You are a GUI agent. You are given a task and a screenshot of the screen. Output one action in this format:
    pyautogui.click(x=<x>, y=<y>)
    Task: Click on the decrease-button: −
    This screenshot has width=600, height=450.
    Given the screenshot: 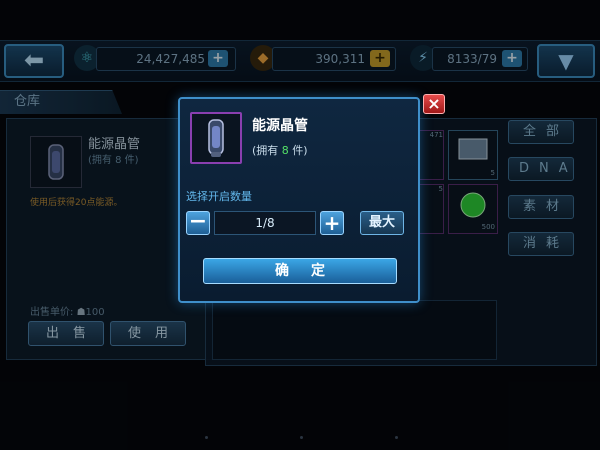 What is the action you would take?
    pyautogui.click(x=198, y=223)
    